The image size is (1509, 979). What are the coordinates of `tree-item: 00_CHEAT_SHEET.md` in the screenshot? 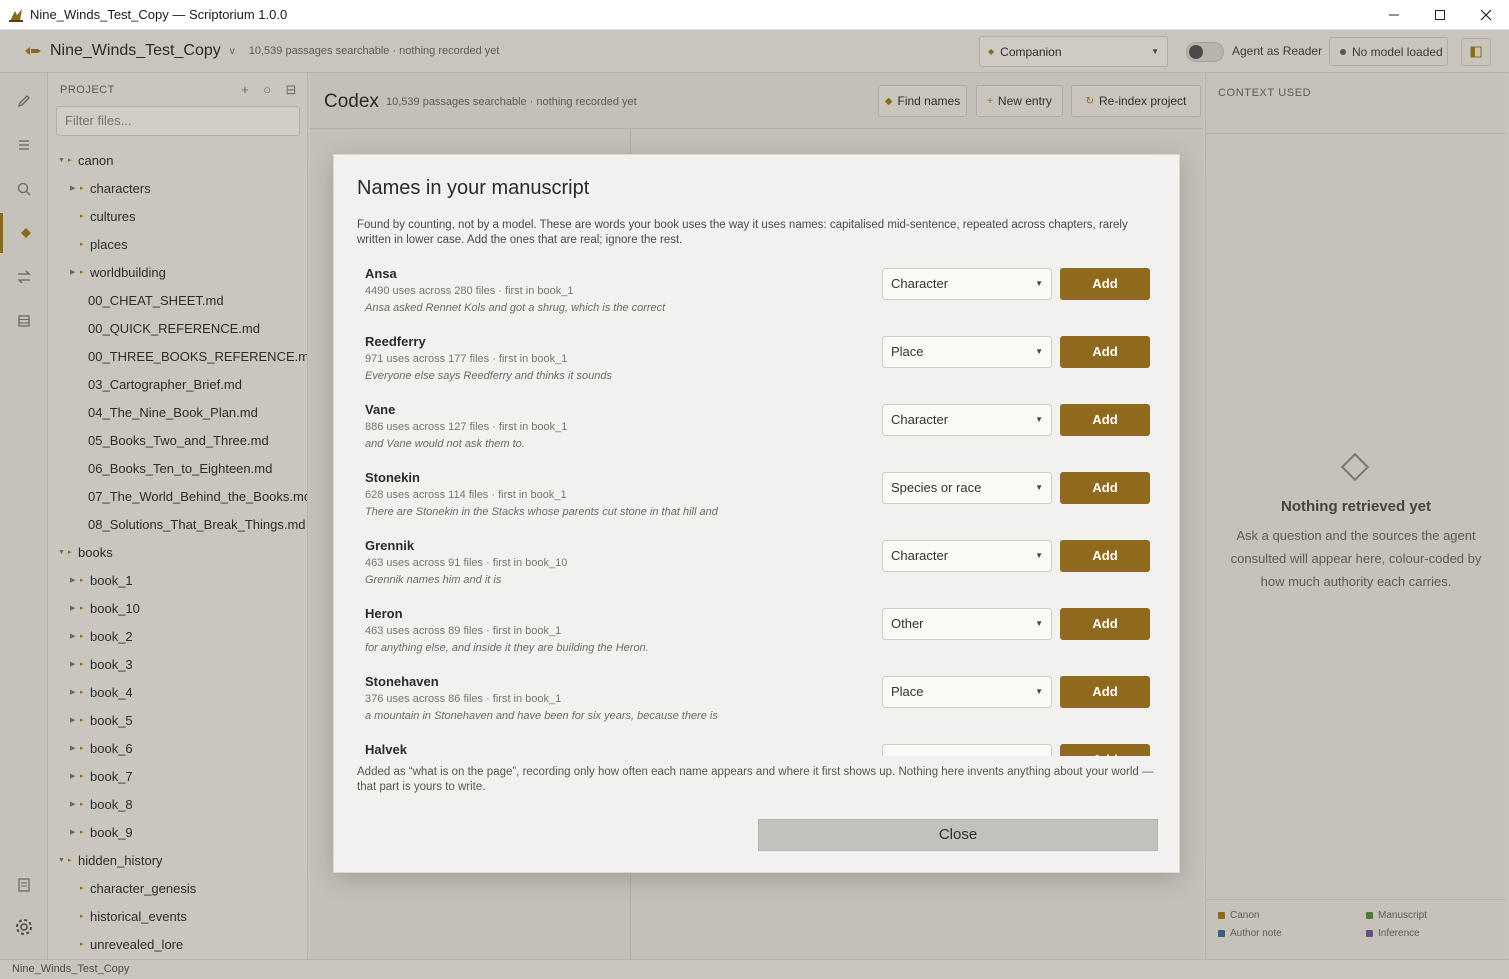 It's located at (177, 300).